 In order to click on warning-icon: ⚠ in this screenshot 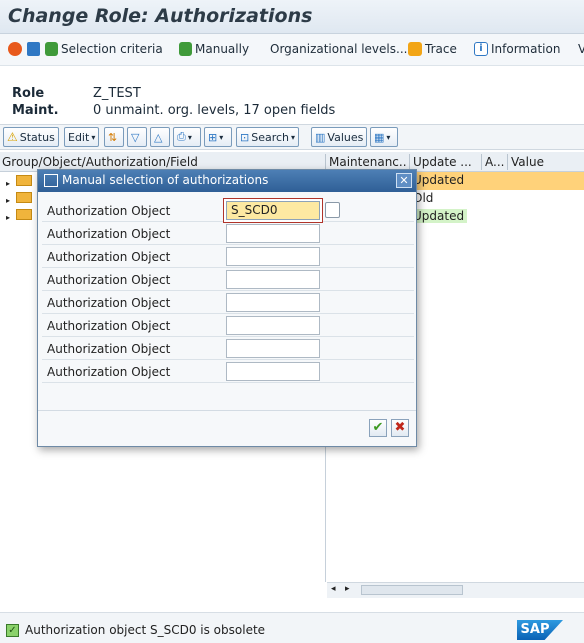, I will do `click(12, 137)`.